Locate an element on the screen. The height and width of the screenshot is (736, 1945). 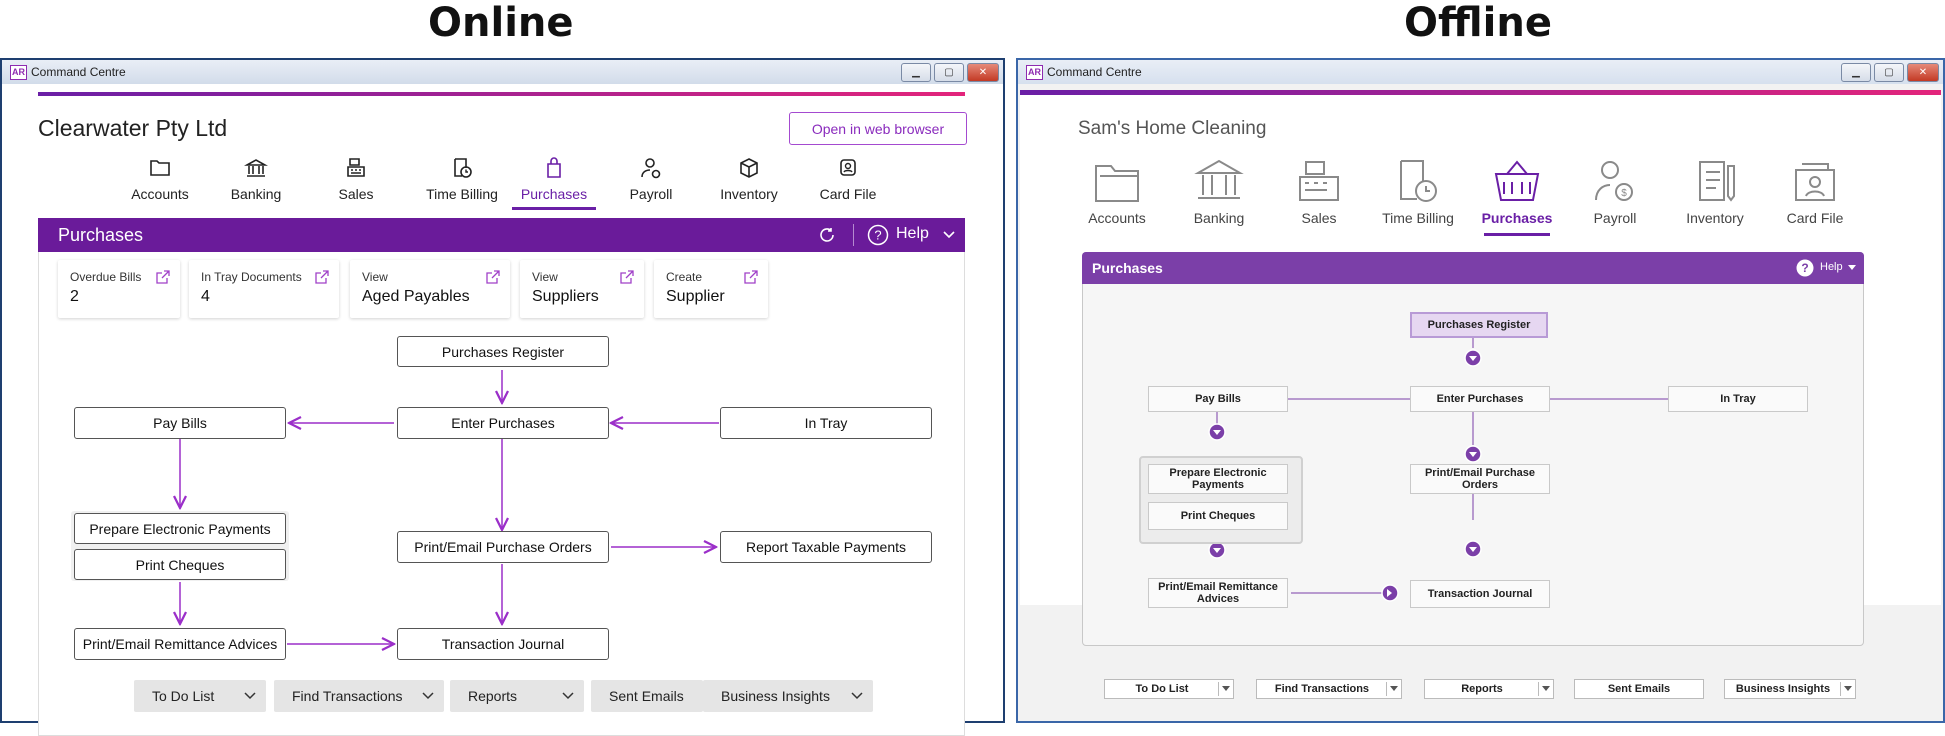
report-taxable-payments-button: Report Taxable Payments is located at coordinates (826, 547).